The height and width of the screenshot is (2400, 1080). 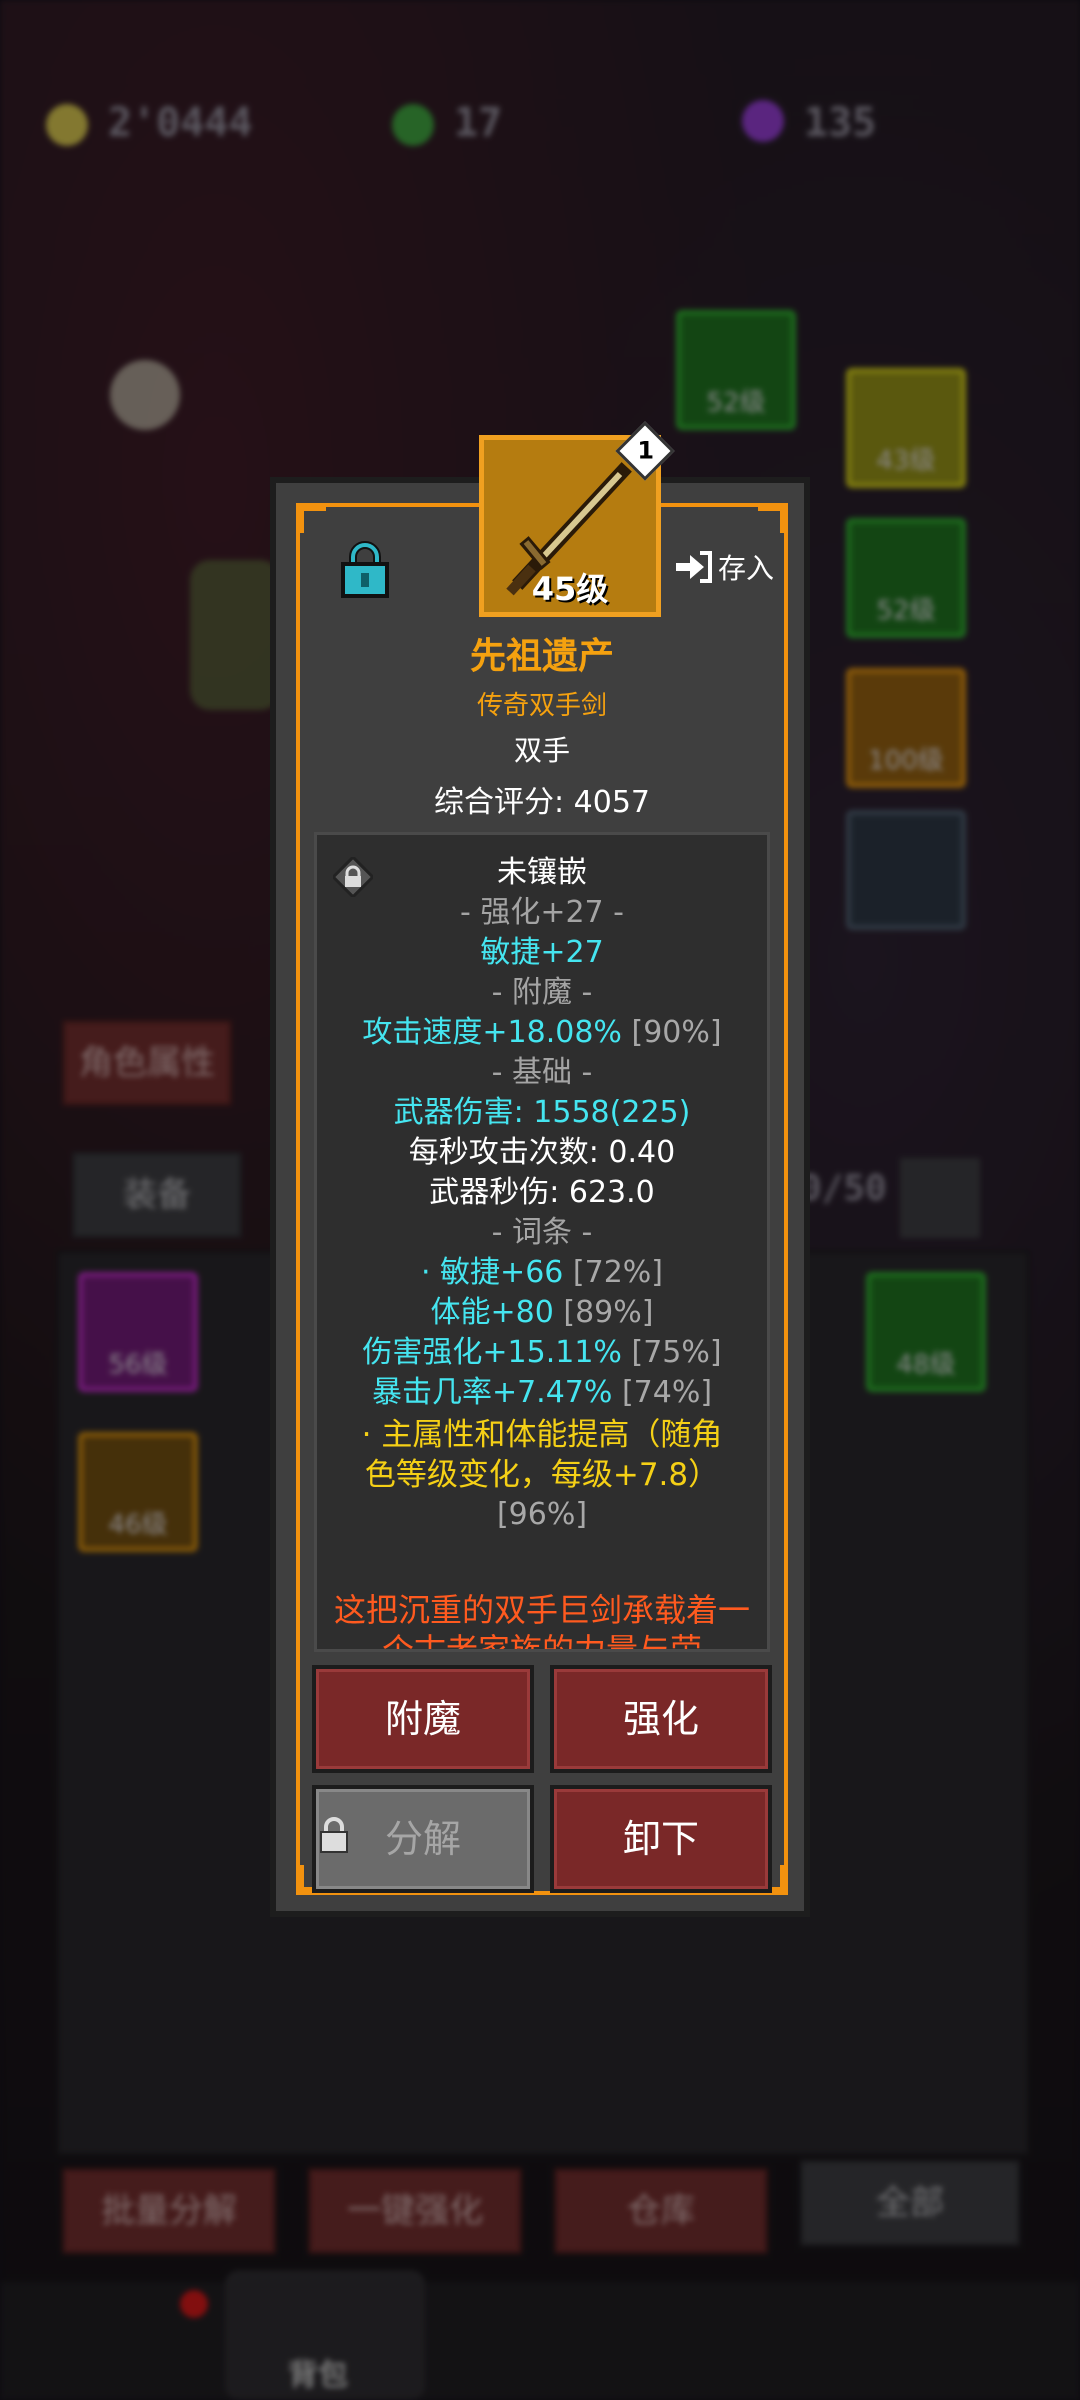 I want to click on affix-header: - 词条 -, so click(x=542, y=1232).